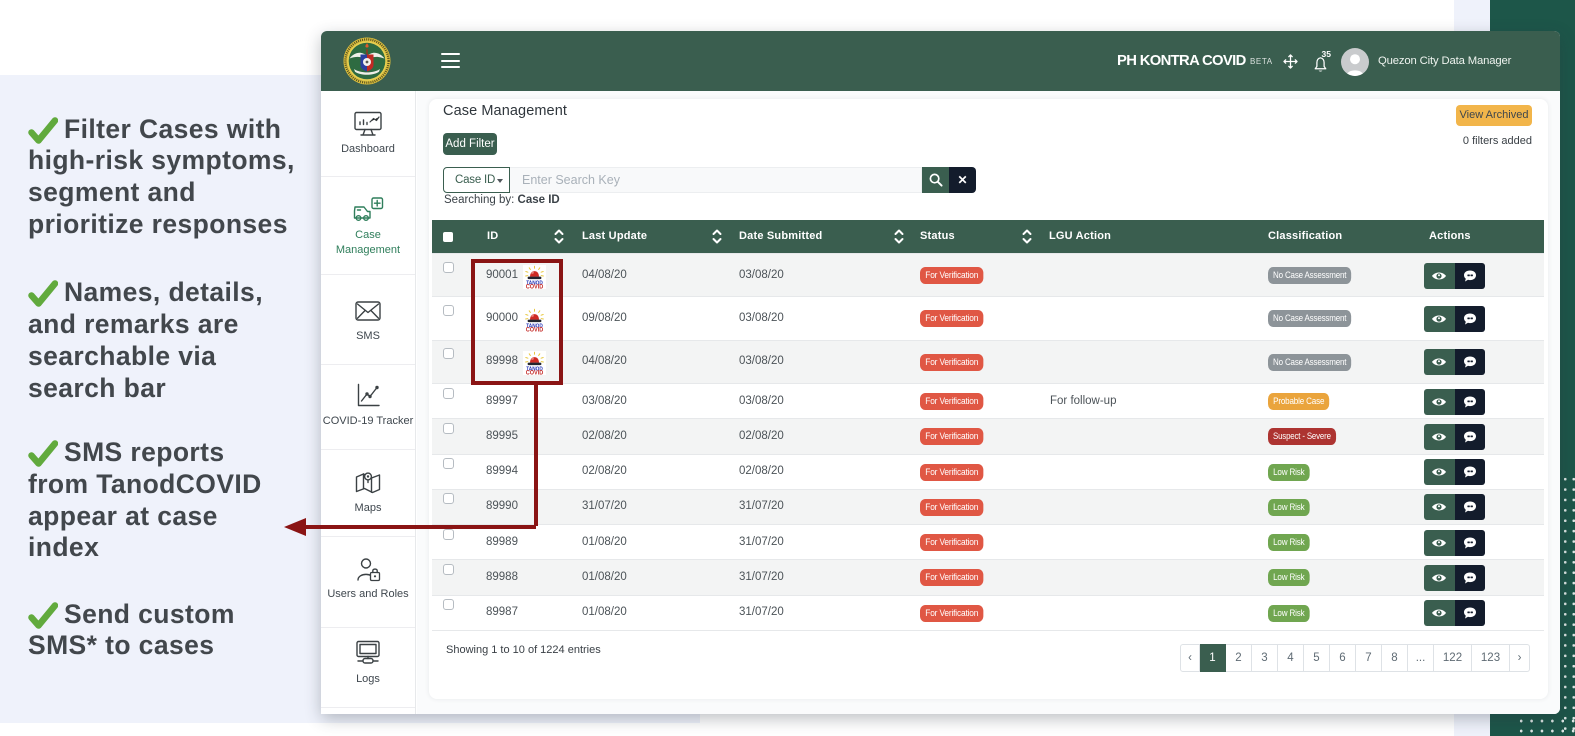 This screenshot has height=736, width=1575. What do you see at coordinates (1327, 54) in the screenshot?
I see `svg-text: 35` at bounding box center [1327, 54].